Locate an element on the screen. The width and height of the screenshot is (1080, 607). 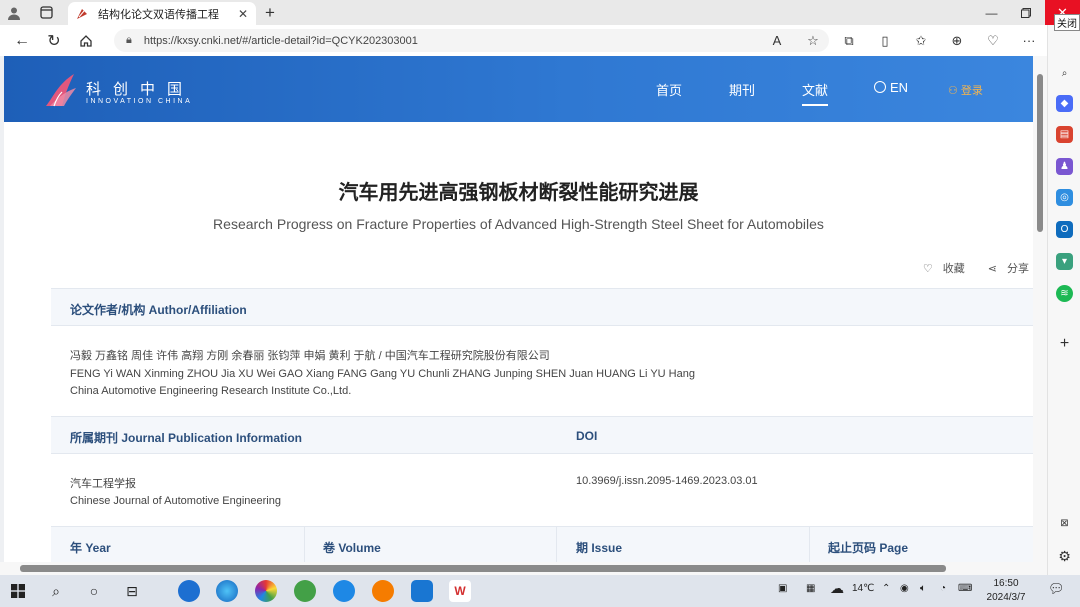
journal-heading: 所属期刊 Journal Publication Information is located at coordinates (186, 438).